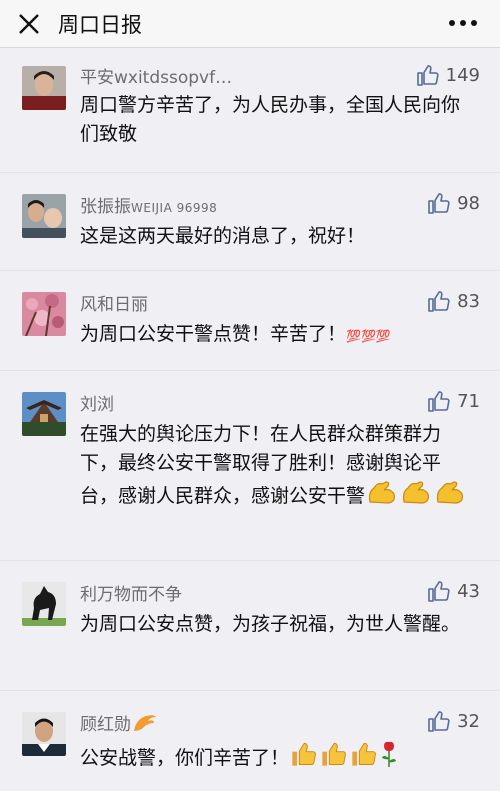 The width and height of the screenshot is (500, 791). What do you see at coordinates (453, 301) in the screenshot?
I see `like-button: 83` at bounding box center [453, 301].